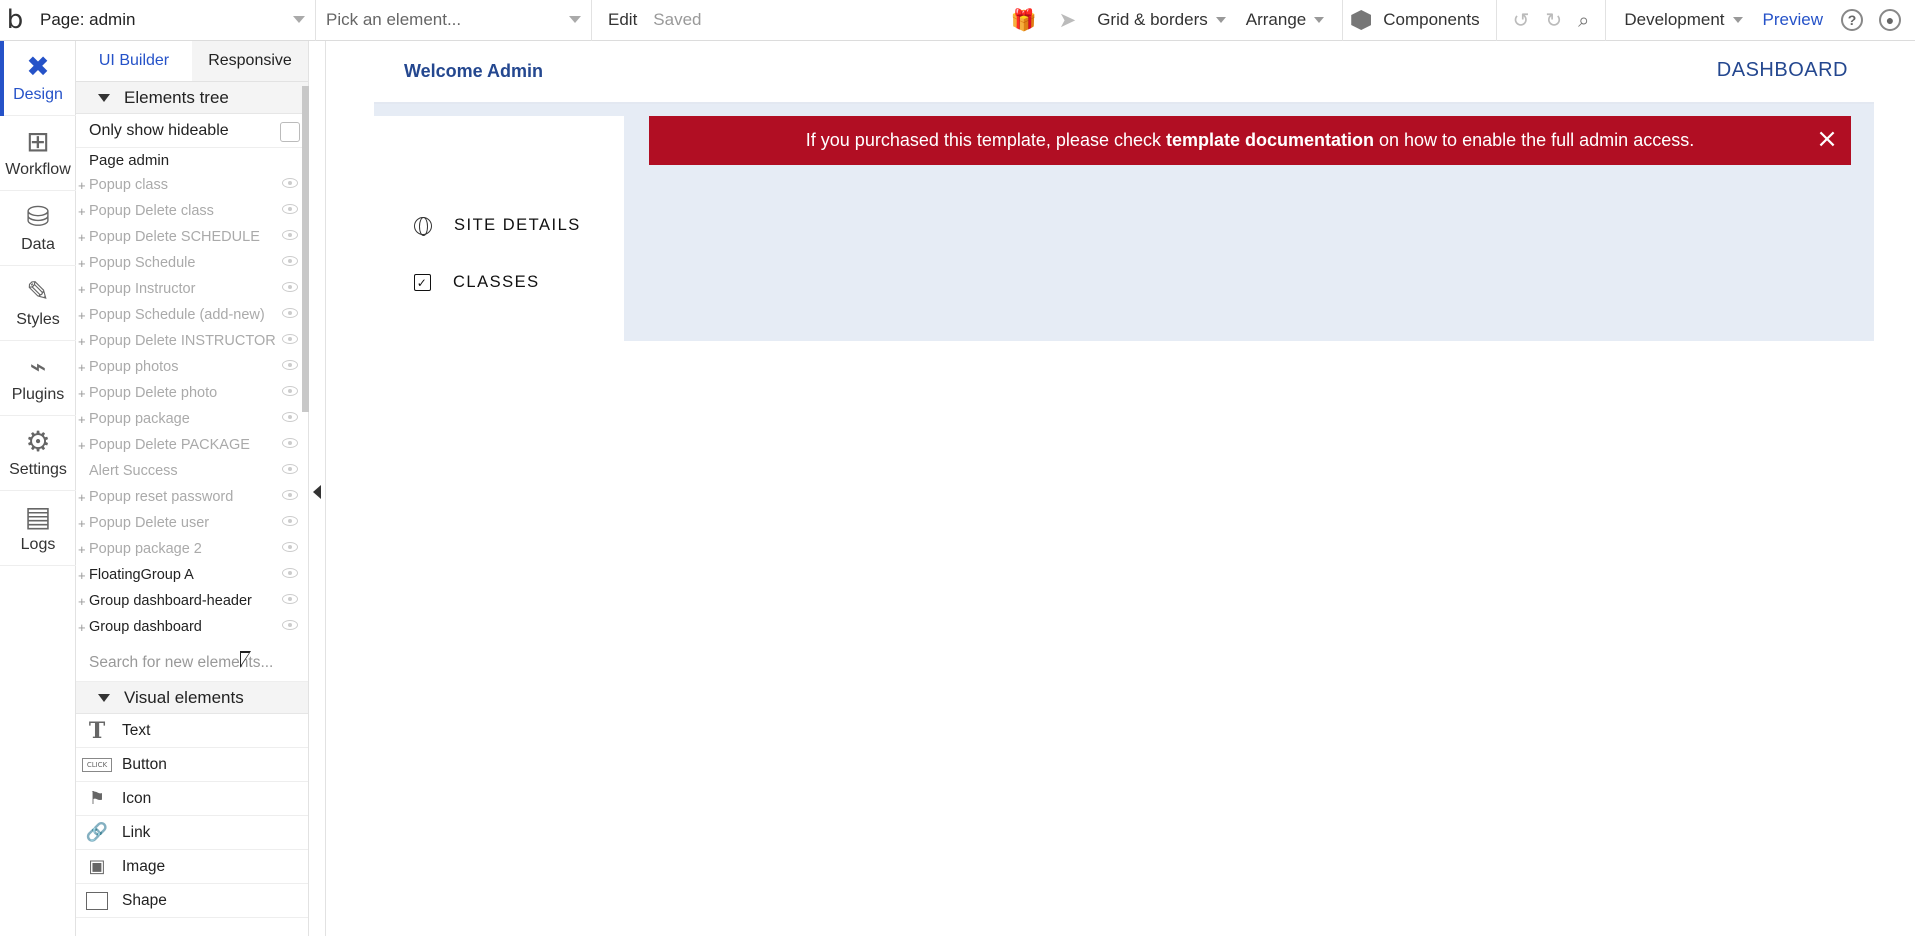 The image size is (1915, 936). I want to click on panel-scrollbar, so click(305, 249).